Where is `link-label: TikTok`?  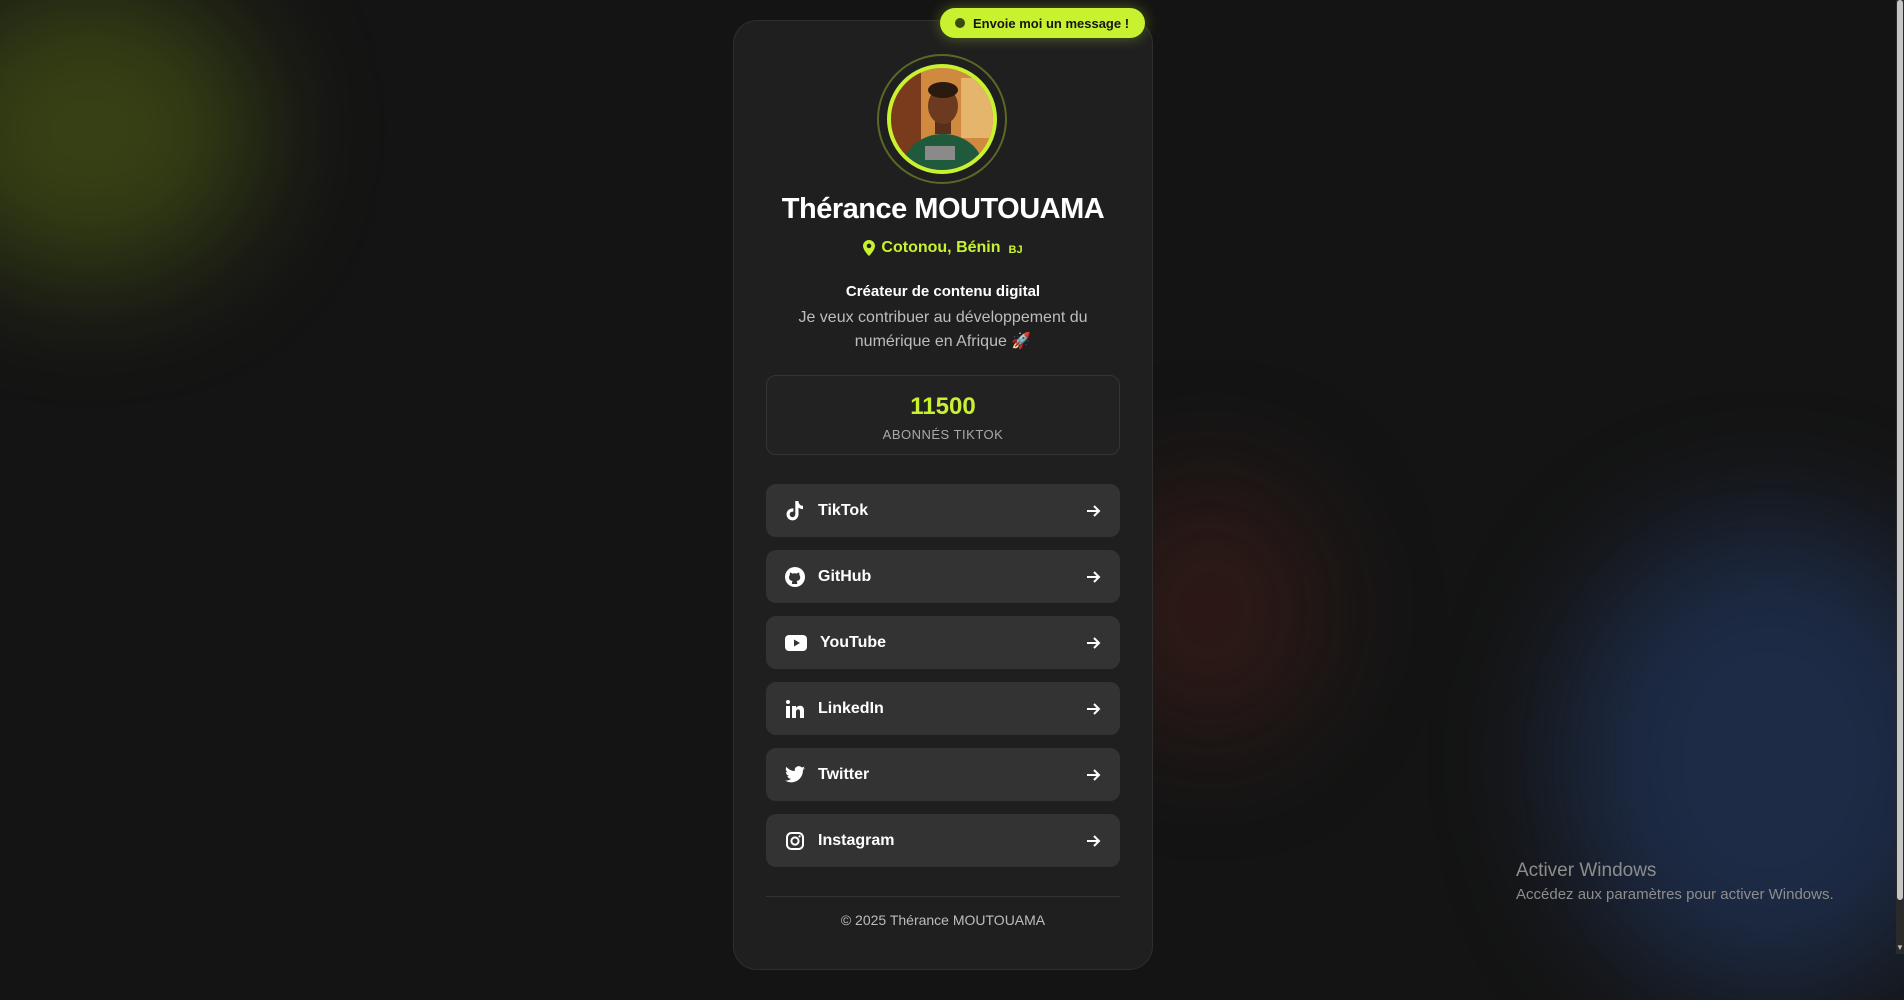
link-label: TikTok is located at coordinates (843, 510).